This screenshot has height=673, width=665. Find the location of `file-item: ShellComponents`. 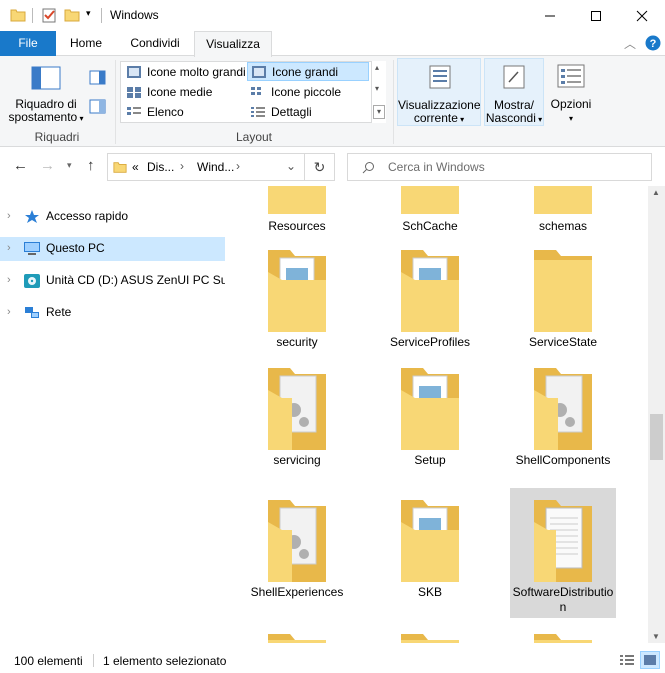

file-item: ShellComponents is located at coordinates (563, 422).